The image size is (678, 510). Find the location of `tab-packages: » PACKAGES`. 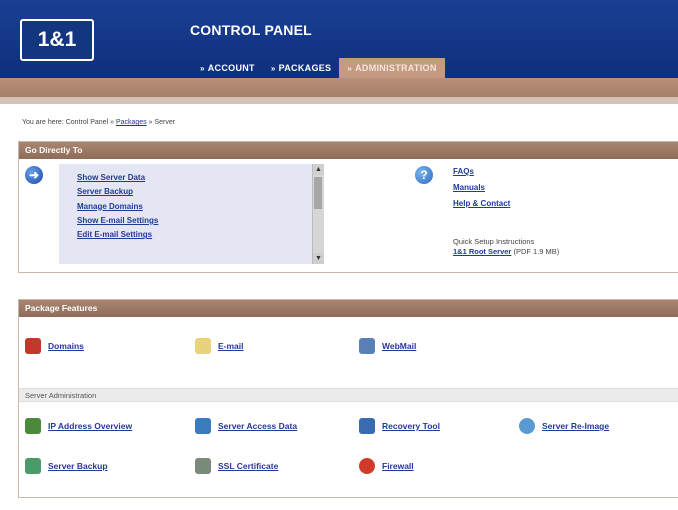

tab-packages: » PACKAGES is located at coordinates (301, 68).